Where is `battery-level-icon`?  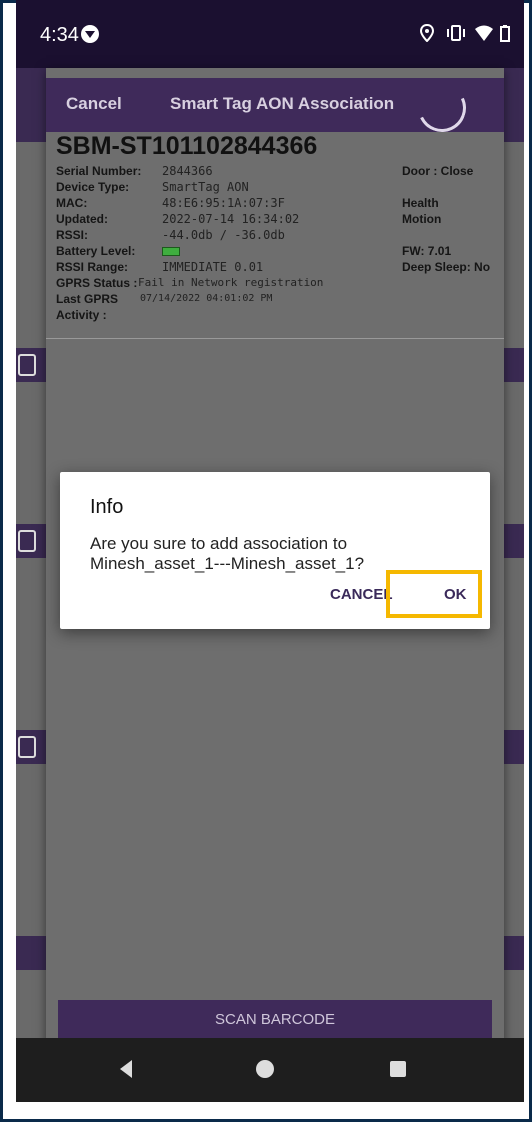 battery-level-icon is located at coordinates (171, 251).